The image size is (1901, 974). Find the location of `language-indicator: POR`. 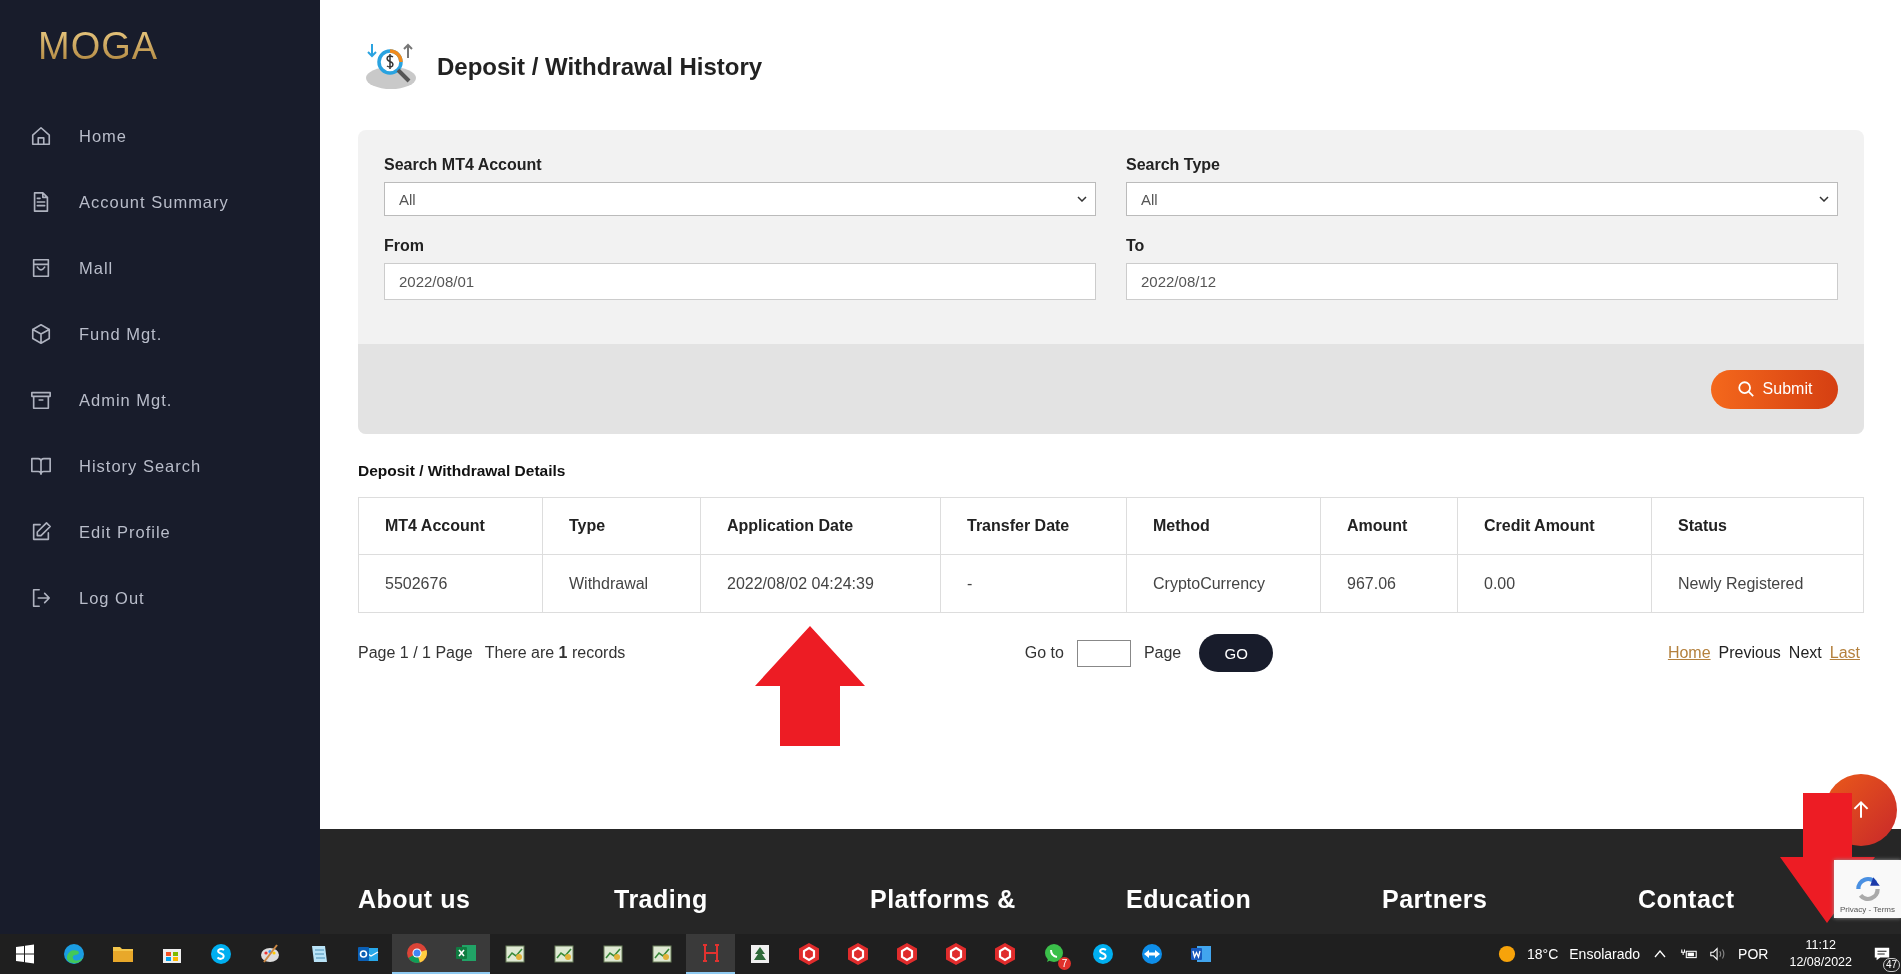

language-indicator: POR is located at coordinates (1753, 954).